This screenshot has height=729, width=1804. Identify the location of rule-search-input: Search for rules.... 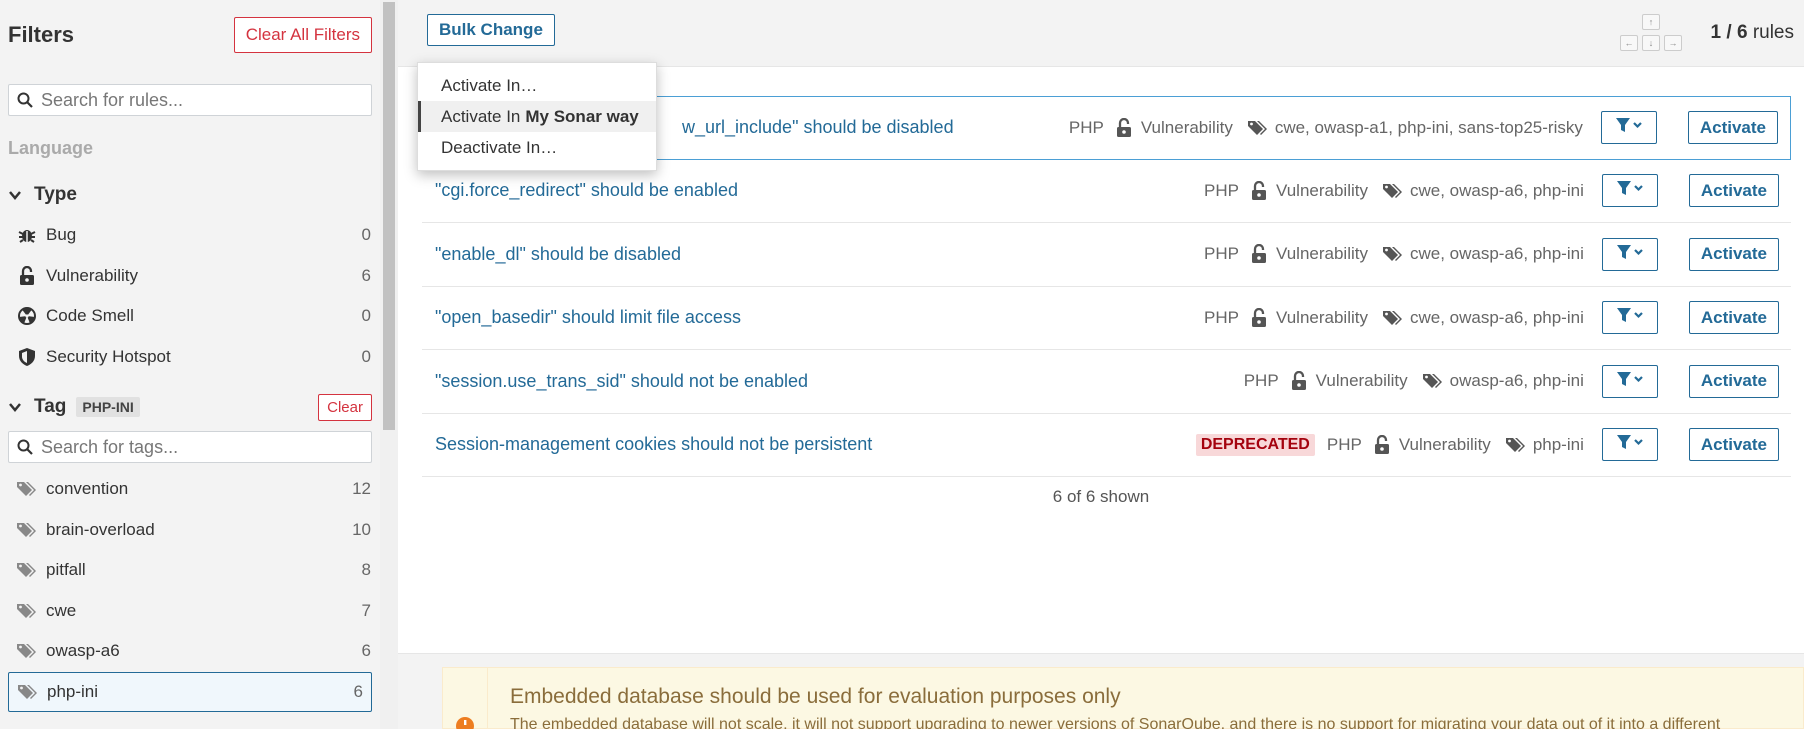
(190, 100).